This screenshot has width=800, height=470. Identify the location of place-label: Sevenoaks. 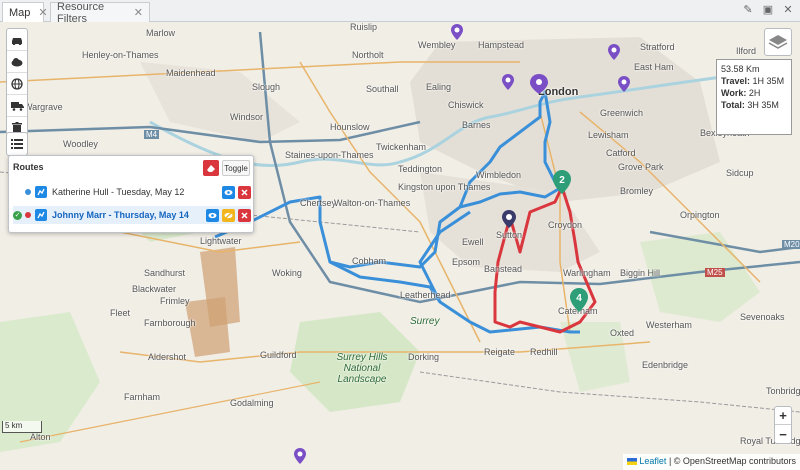
(762, 317).